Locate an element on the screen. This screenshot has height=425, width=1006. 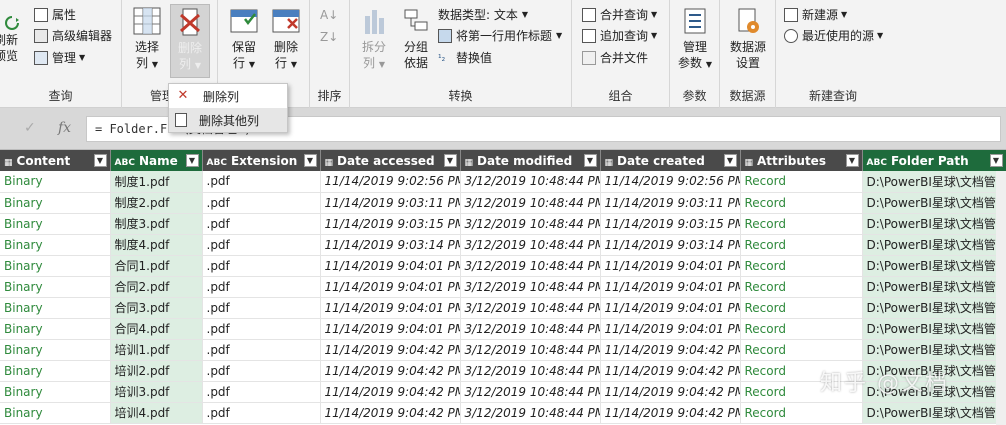
recent-sources-dropdown: 最近使用的源 ▼ is located at coordinates (833, 36).